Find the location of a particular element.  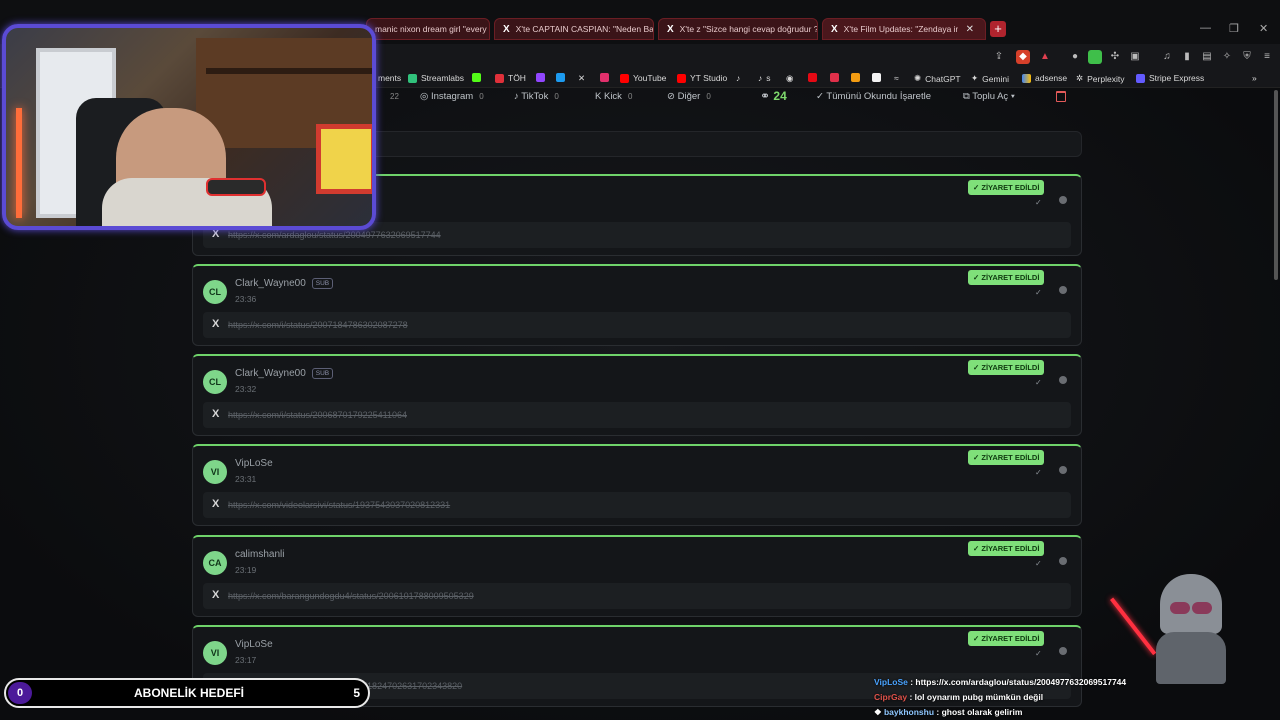

mark-all-read-button: ✓ Tümünü Okundu İşaretle is located at coordinates (873, 96).